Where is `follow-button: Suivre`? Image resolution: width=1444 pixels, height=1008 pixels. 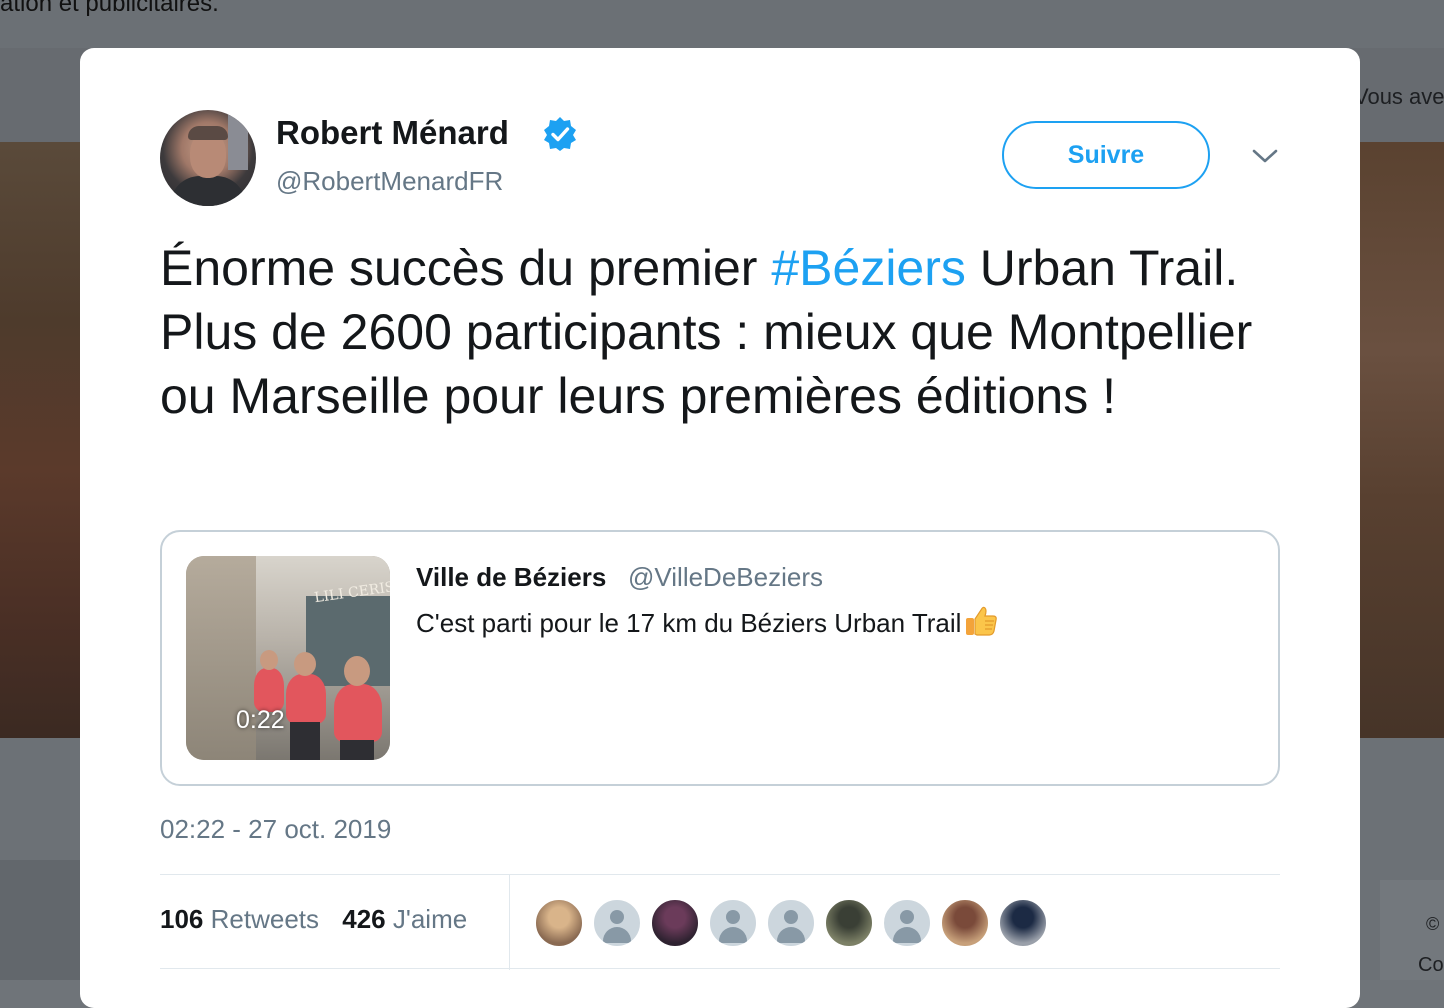
follow-button: Suivre is located at coordinates (1106, 155).